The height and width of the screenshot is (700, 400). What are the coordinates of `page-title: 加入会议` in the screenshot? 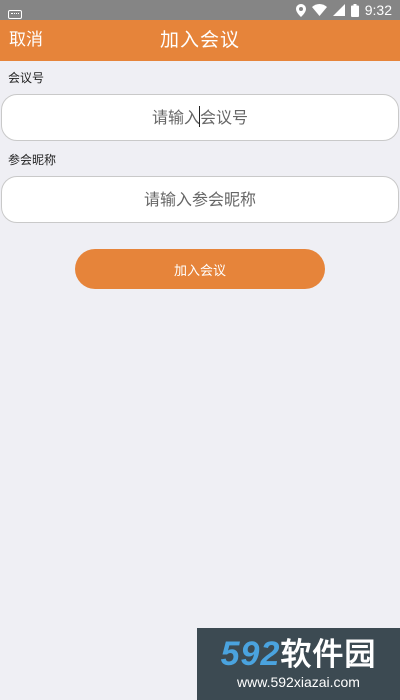 It's located at (199, 40).